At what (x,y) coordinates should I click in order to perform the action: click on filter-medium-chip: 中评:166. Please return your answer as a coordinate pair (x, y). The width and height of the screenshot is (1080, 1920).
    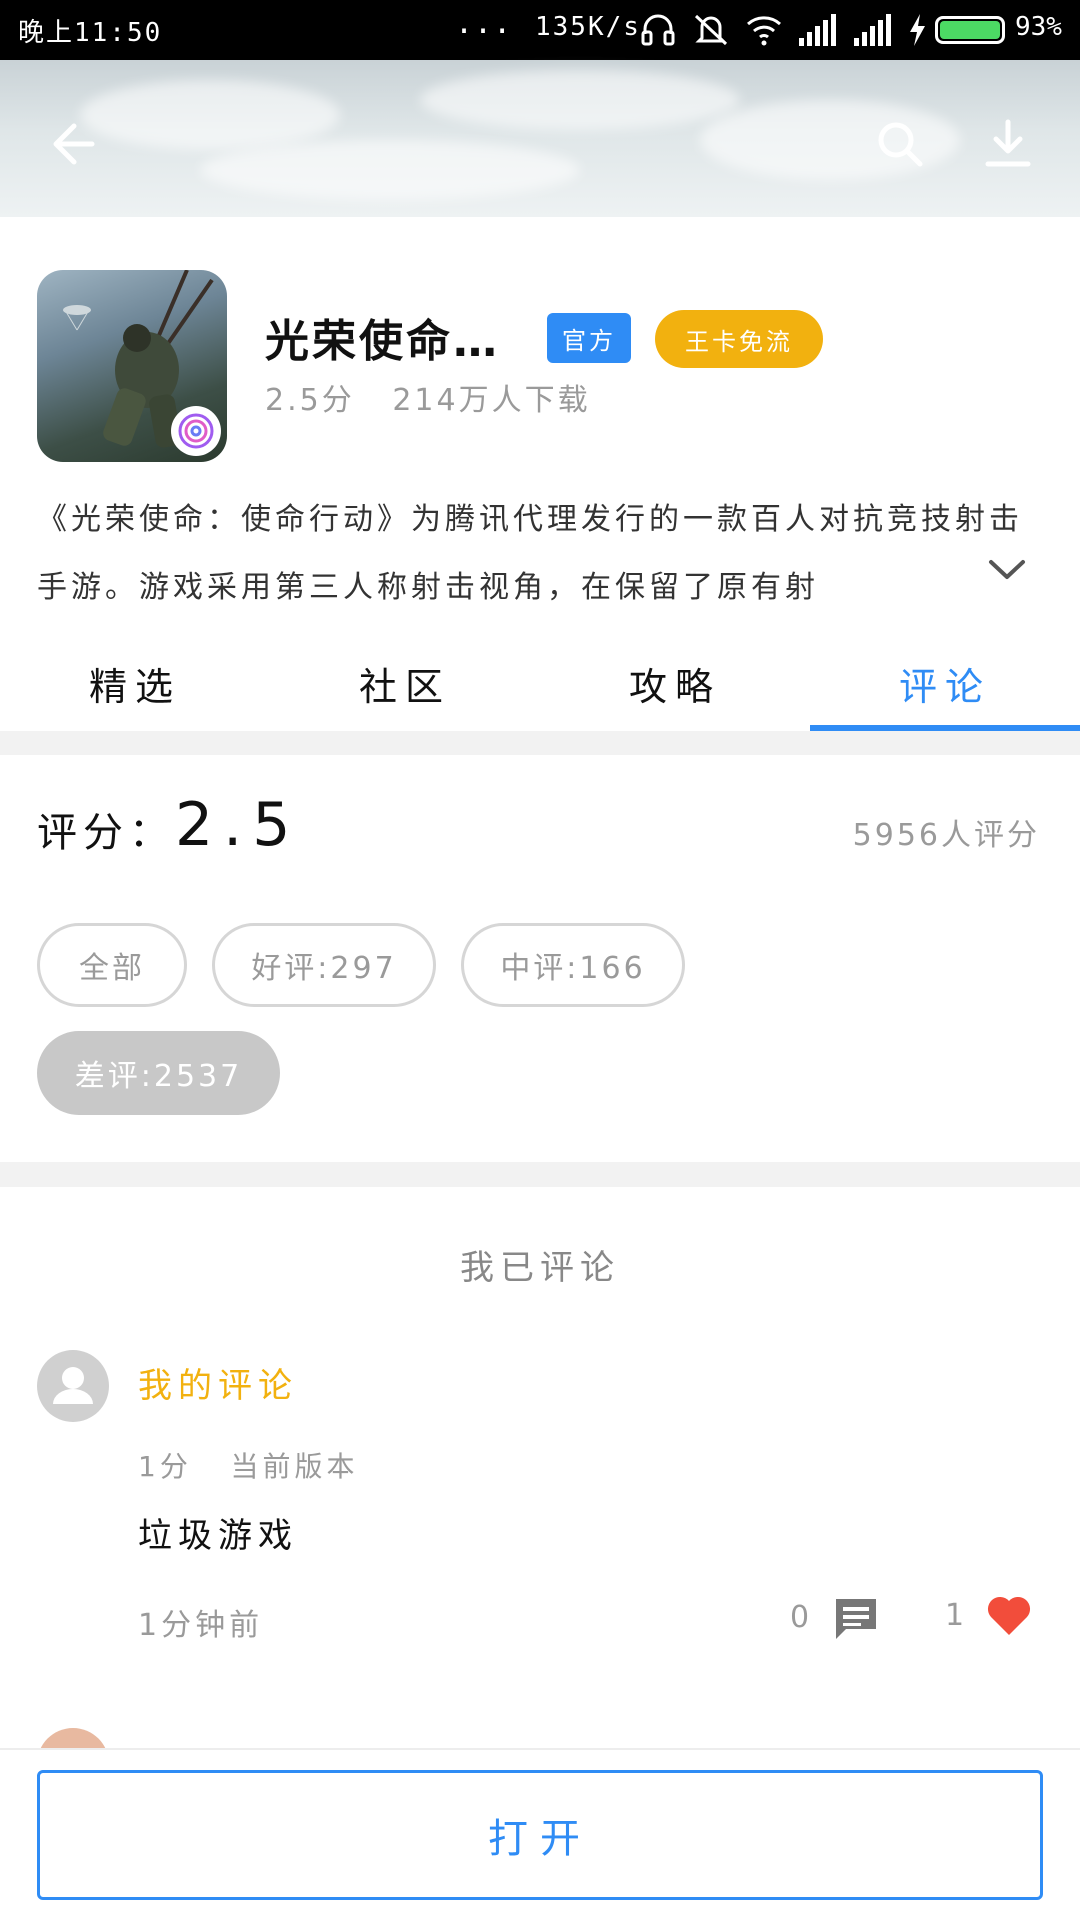
    Looking at the image, I should click on (573, 965).